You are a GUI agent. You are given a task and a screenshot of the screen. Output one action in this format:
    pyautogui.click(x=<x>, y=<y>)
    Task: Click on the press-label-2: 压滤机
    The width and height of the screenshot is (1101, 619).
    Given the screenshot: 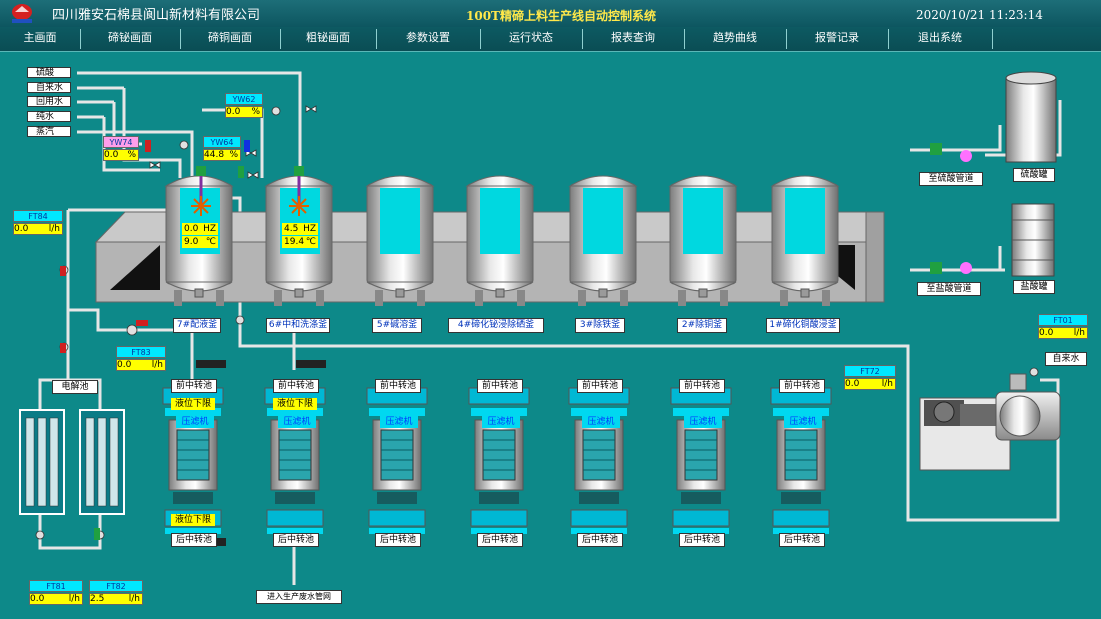 What is the action you would take?
    pyautogui.click(x=297, y=422)
    